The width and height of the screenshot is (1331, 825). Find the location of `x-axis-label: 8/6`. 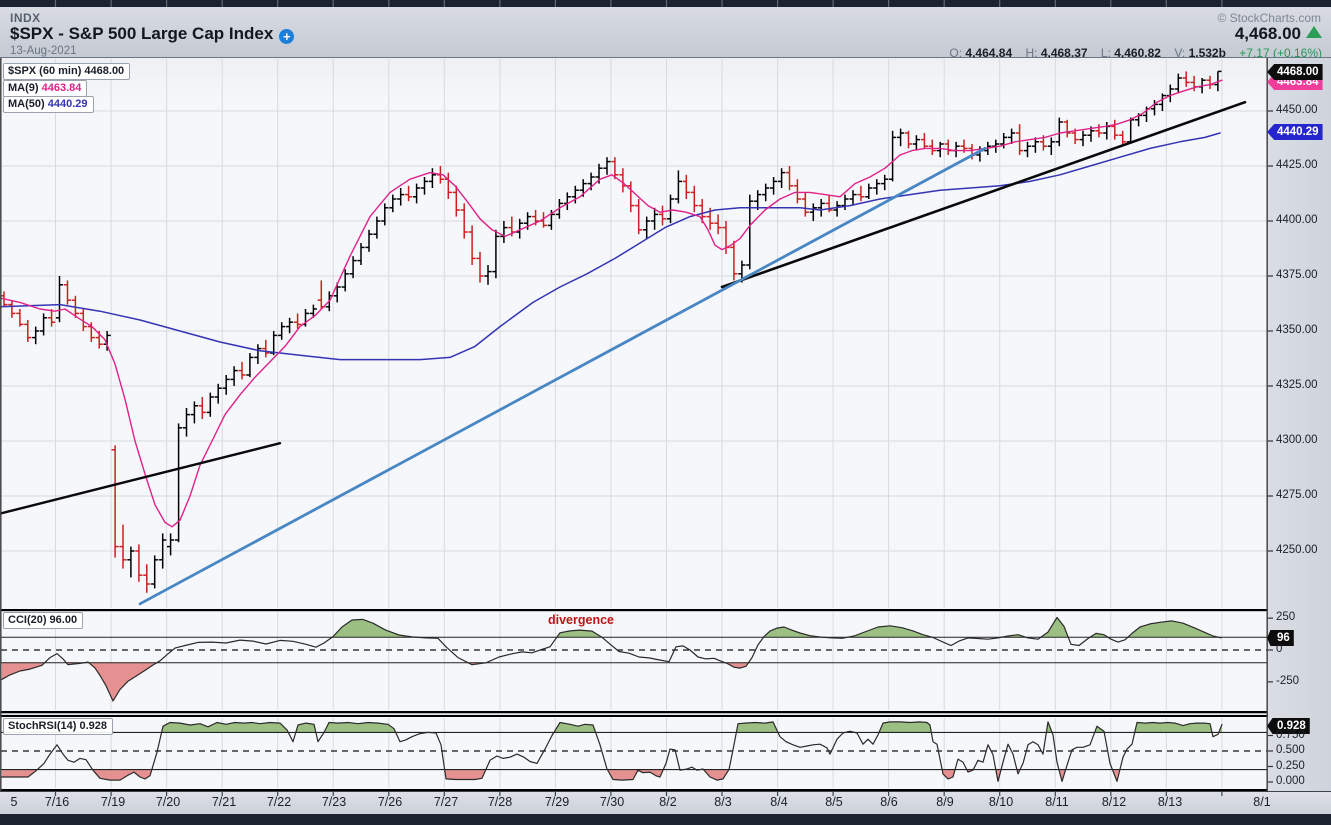

x-axis-label: 8/6 is located at coordinates (889, 802).